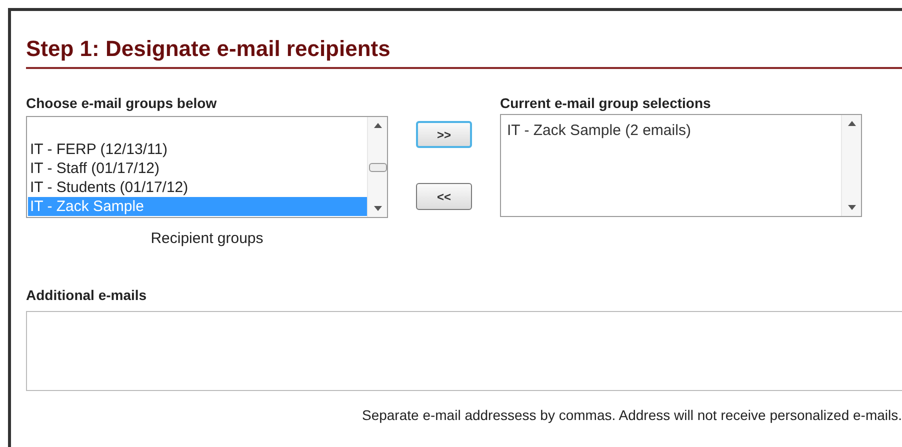  Describe the element at coordinates (197, 149) in the screenshot. I see `group-option: IT - FERP (12/13/11)` at that location.